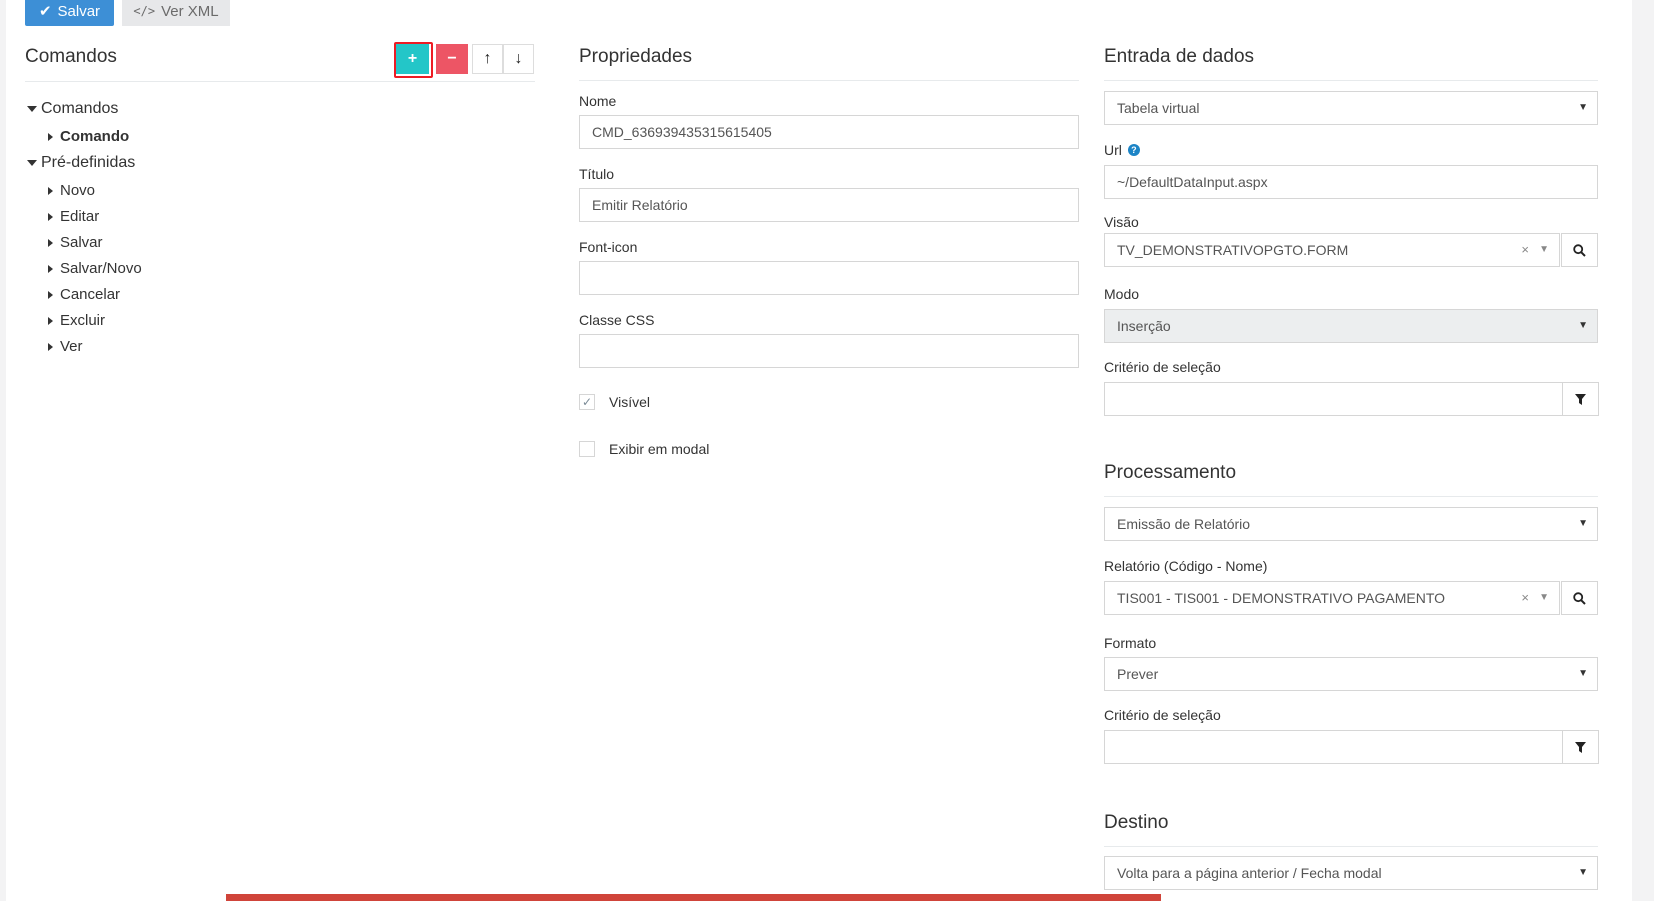 The width and height of the screenshot is (1654, 901). What do you see at coordinates (72, 109) in the screenshot?
I see `tree-node-comandos: Comandos` at bounding box center [72, 109].